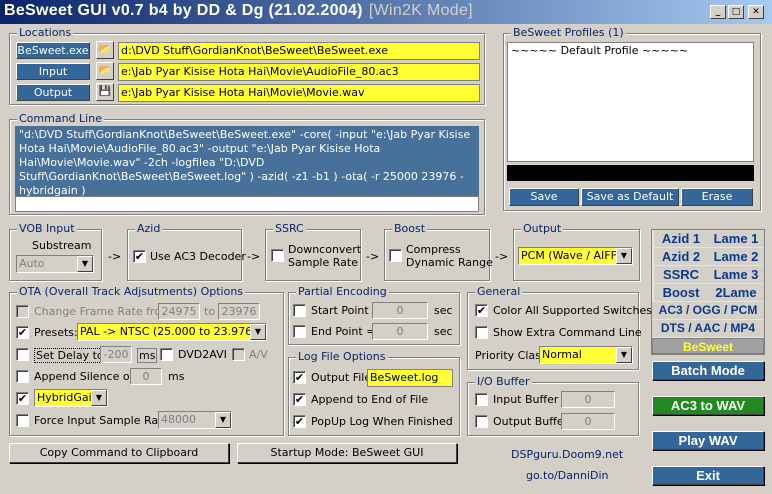 The height and width of the screenshot is (494, 772). What do you see at coordinates (681, 274) in the screenshot?
I see `preset-ssrc: SSRC` at bounding box center [681, 274].